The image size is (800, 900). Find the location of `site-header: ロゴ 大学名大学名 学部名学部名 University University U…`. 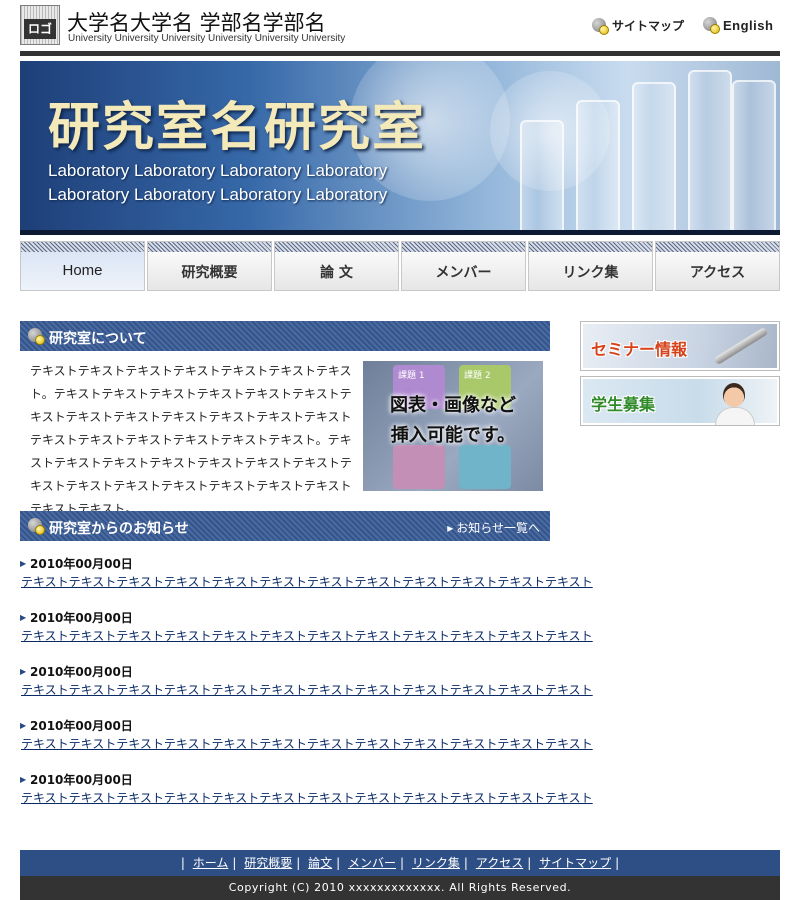

site-header: ロゴ 大学名大学名 学部名学部名 University University U… is located at coordinates (400, 28).